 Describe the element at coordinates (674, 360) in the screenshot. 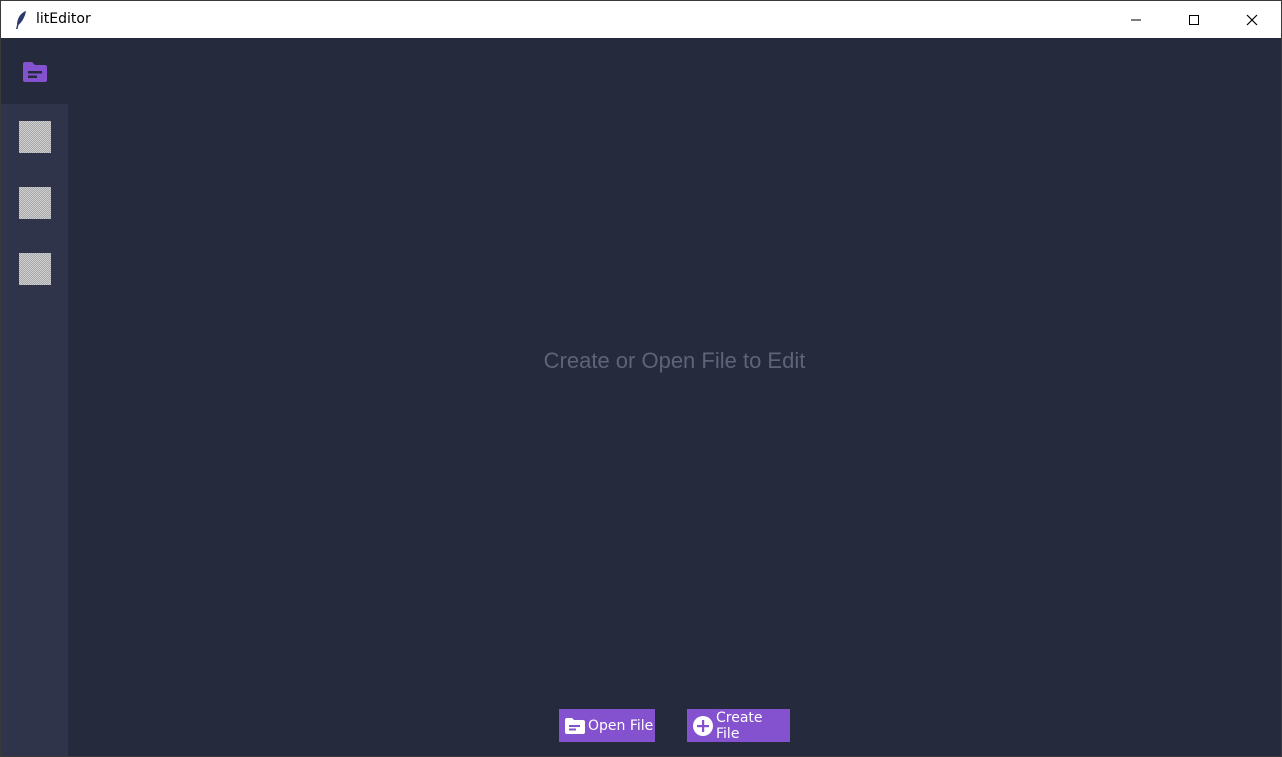

I see `empty-editor-message: Create or Open File to Edit` at that location.